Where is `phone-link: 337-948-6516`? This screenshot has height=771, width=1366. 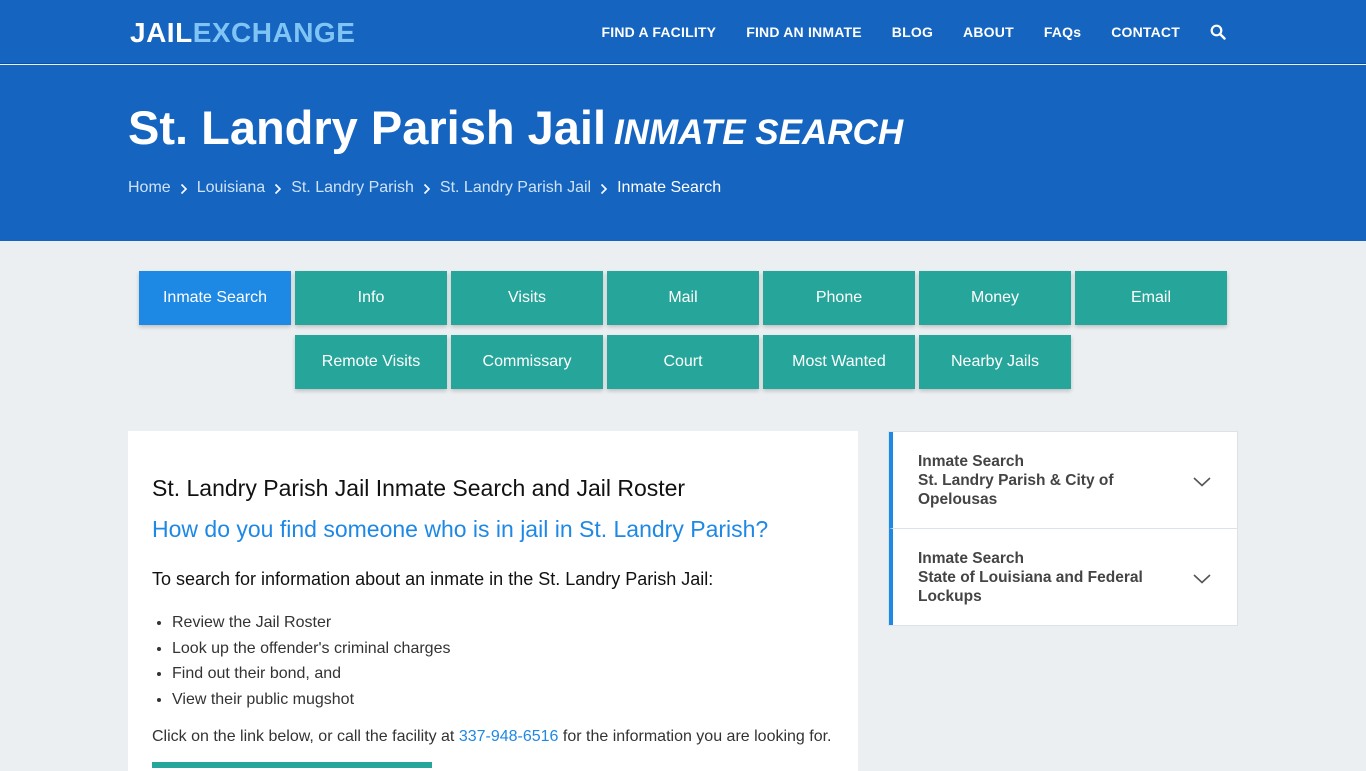 phone-link: 337-948-6516 is located at coordinates (509, 736).